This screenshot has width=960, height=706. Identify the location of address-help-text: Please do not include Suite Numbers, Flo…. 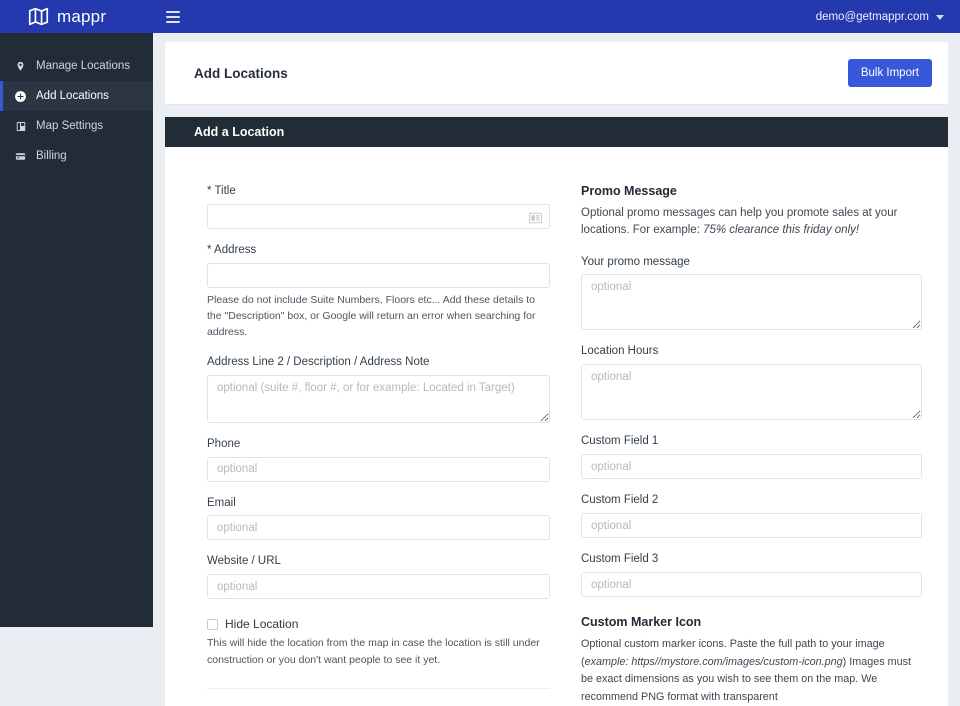
(371, 316).